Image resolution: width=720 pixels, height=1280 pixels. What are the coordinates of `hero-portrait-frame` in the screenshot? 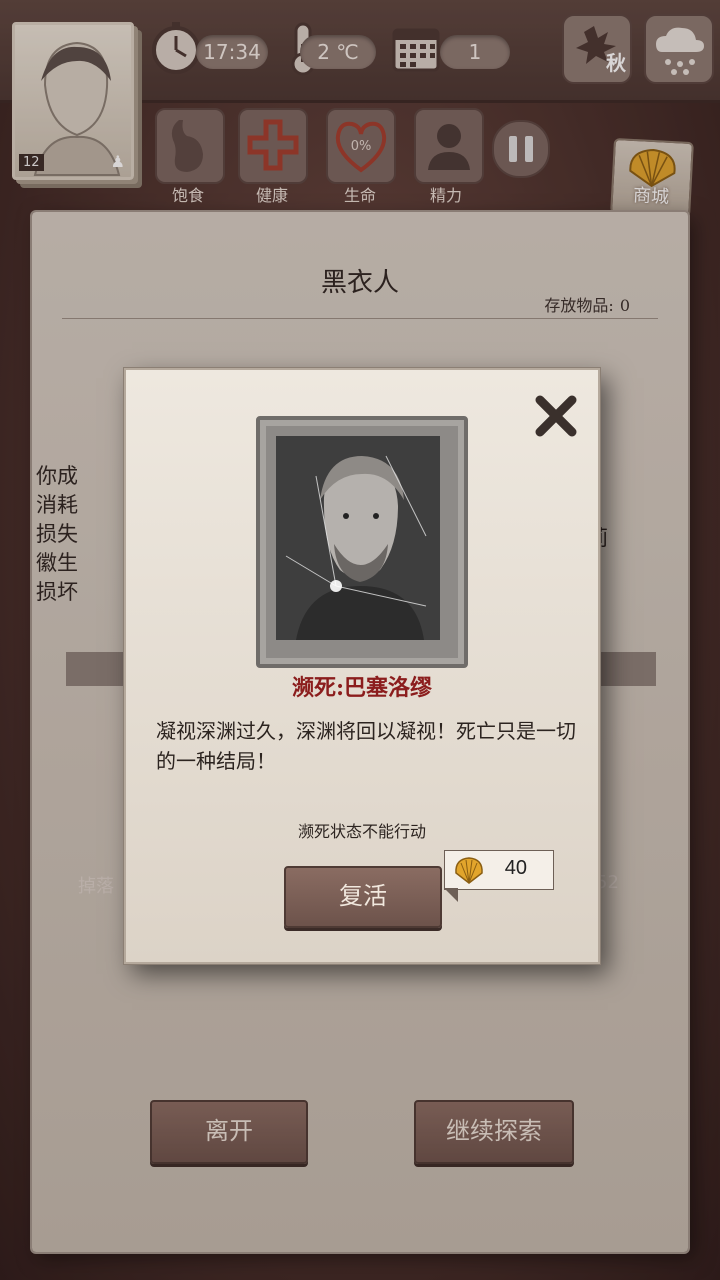 It's located at (362, 542).